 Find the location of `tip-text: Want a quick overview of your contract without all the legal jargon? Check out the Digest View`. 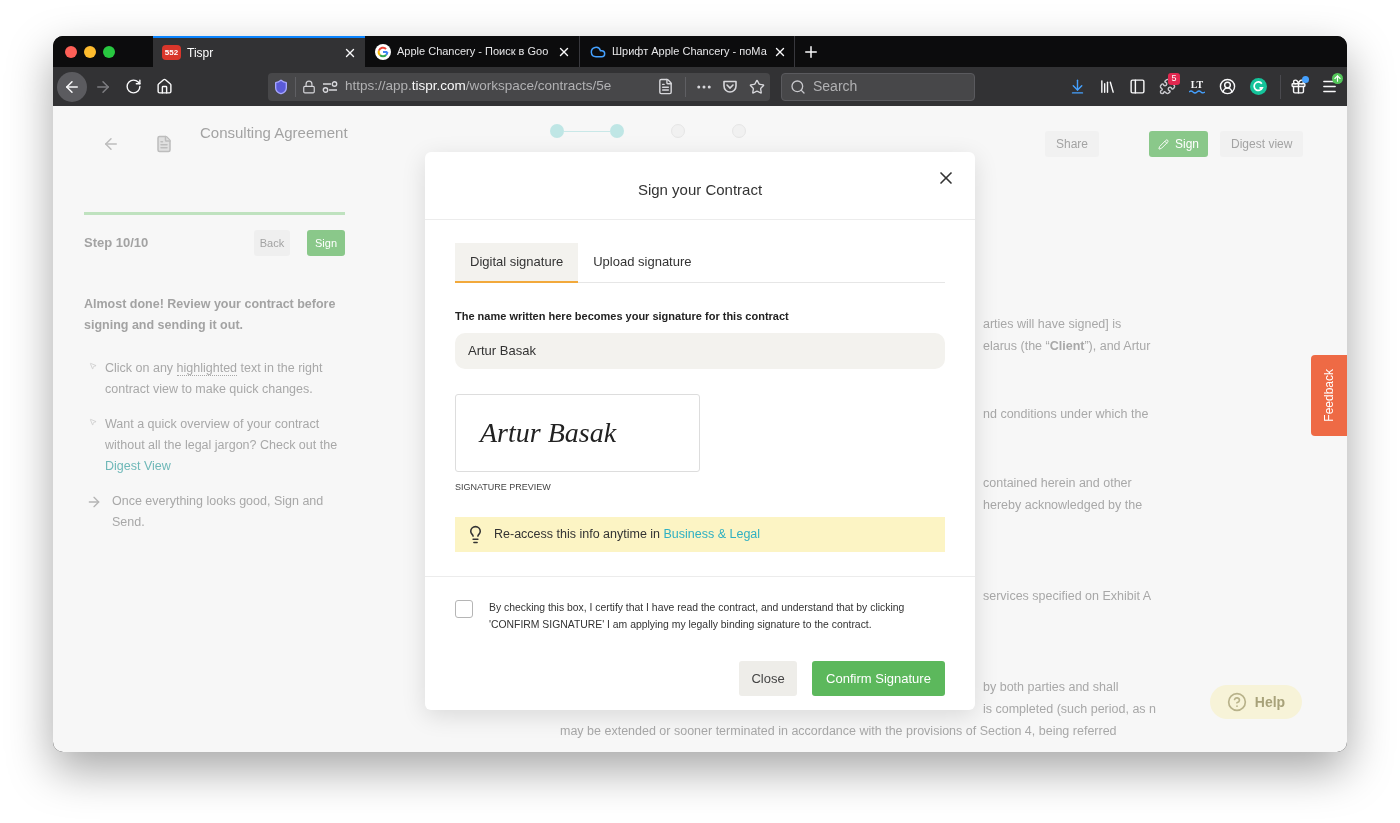

tip-text: Want a quick overview of your contract without all the legal jargon? Check out the Digest View is located at coordinates (222, 445).